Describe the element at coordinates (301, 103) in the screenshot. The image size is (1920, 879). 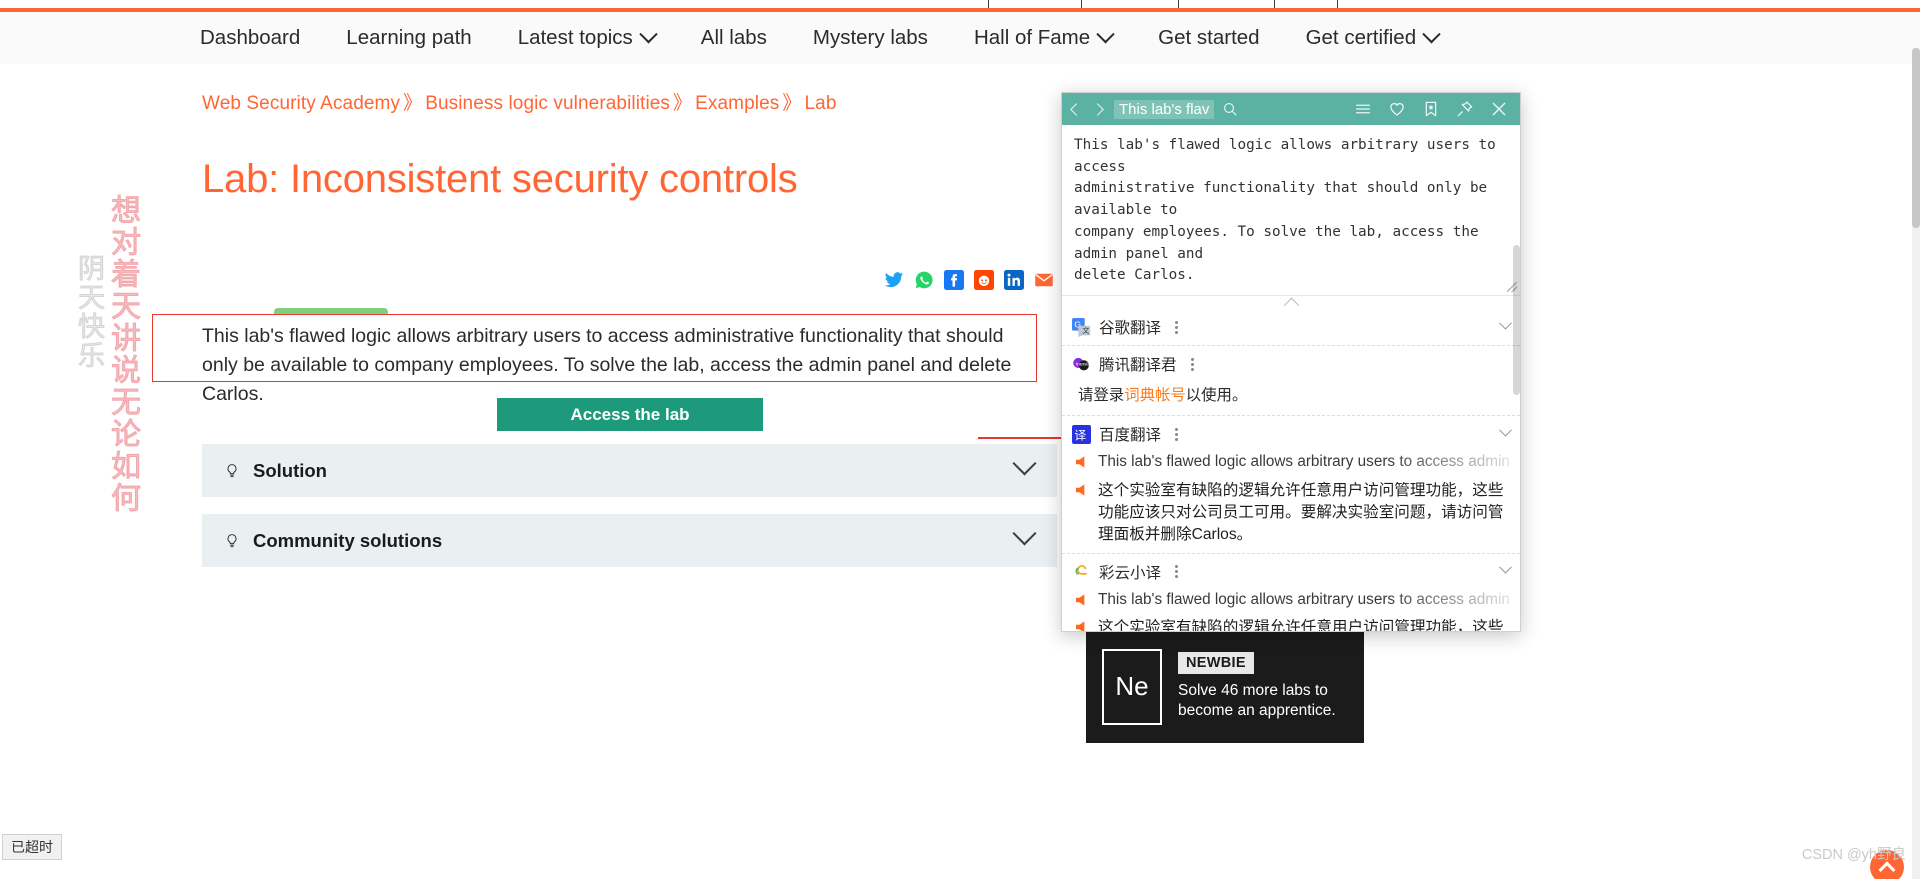
I see `breadcrumb-item-web-security-academy: Web Security Academy` at that location.